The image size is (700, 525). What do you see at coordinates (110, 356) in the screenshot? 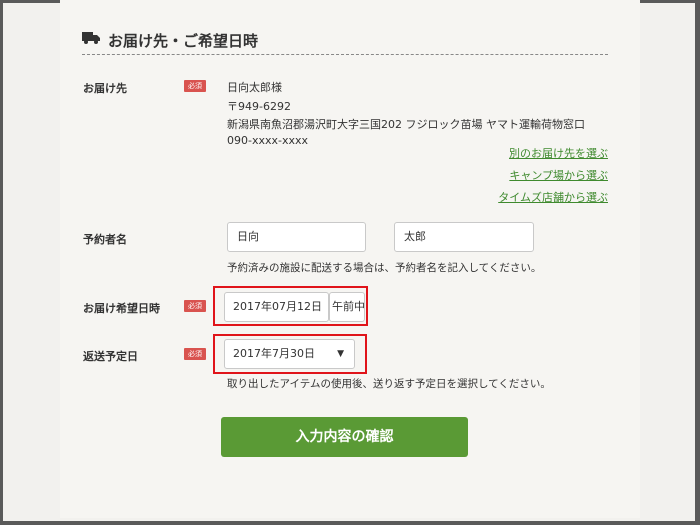
I see `return-date-label: 返送予定日` at bounding box center [110, 356].